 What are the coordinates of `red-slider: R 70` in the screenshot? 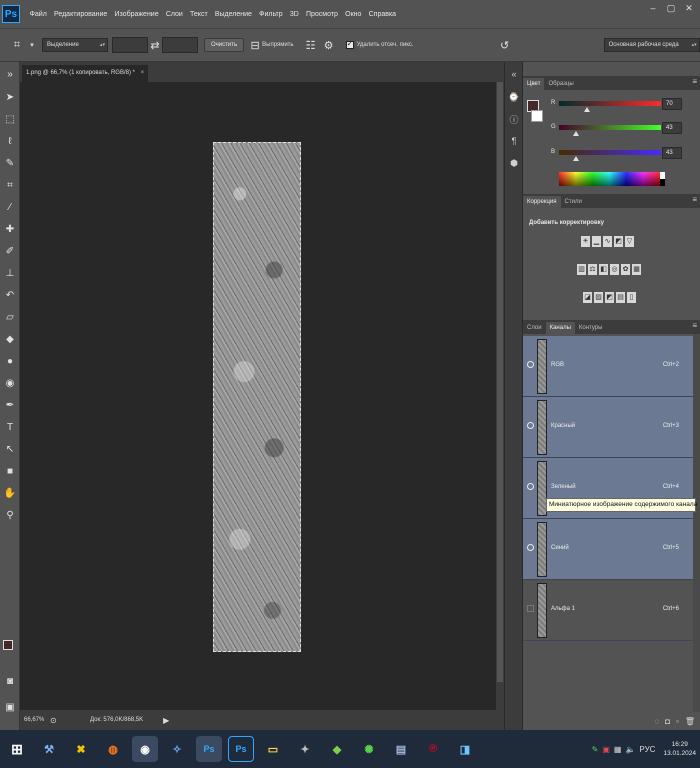 It's located at (624, 107).